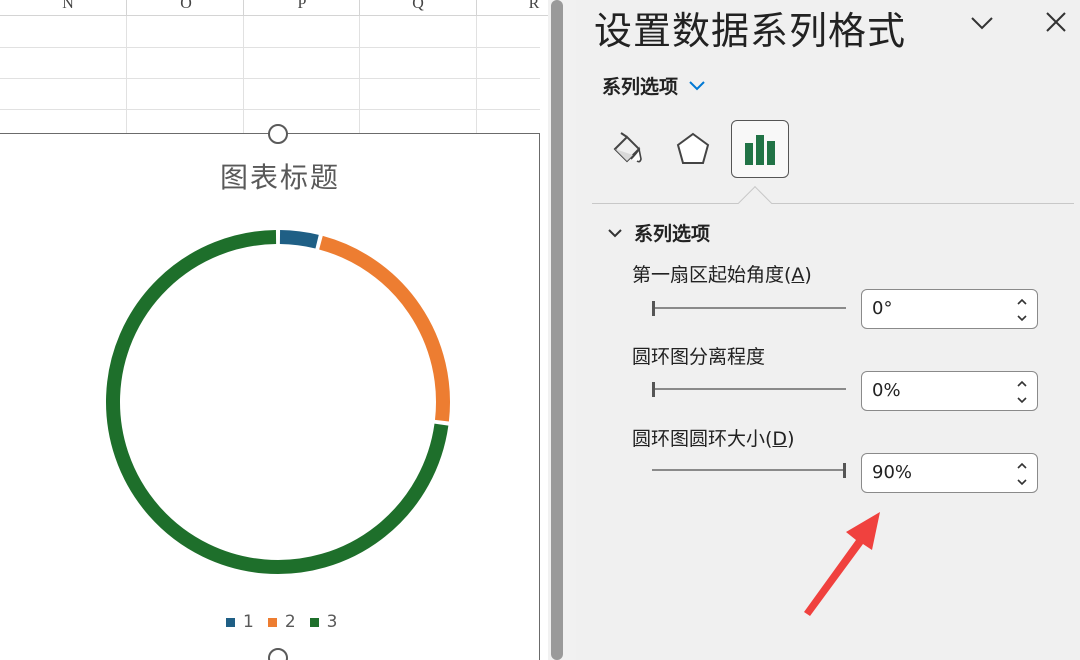 The height and width of the screenshot is (660, 1080). I want to click on vertical-scrollbar, so click(557, 330).